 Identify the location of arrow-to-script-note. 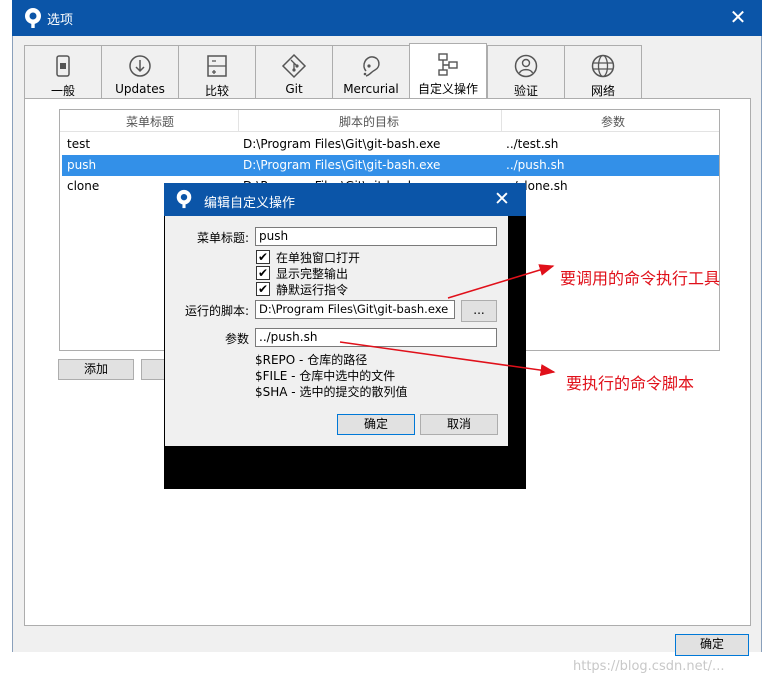
(447, 359).